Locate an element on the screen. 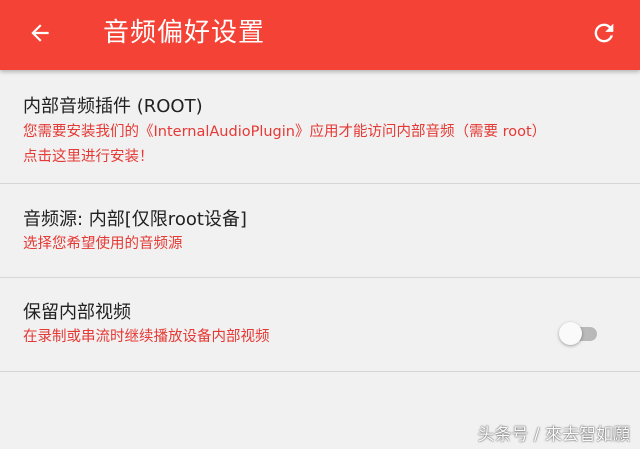  refresh-icon is located at coordinates (604, 35).